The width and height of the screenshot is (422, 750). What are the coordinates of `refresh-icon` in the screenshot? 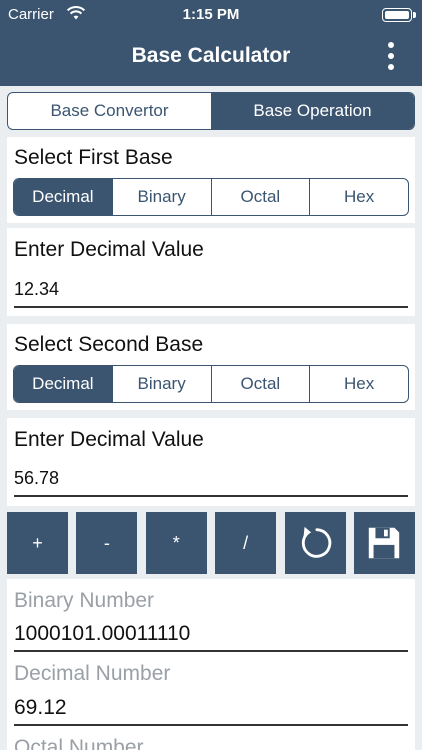 It's located at (316, 542).